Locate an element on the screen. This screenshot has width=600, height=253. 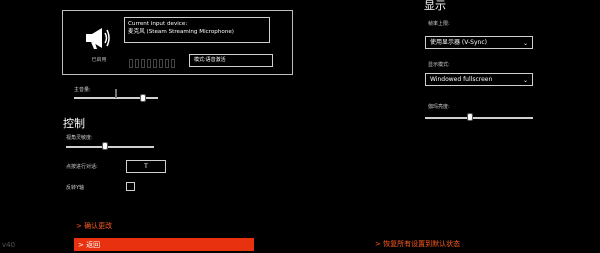
version-label: v40 is located at coordinates (9, 245).